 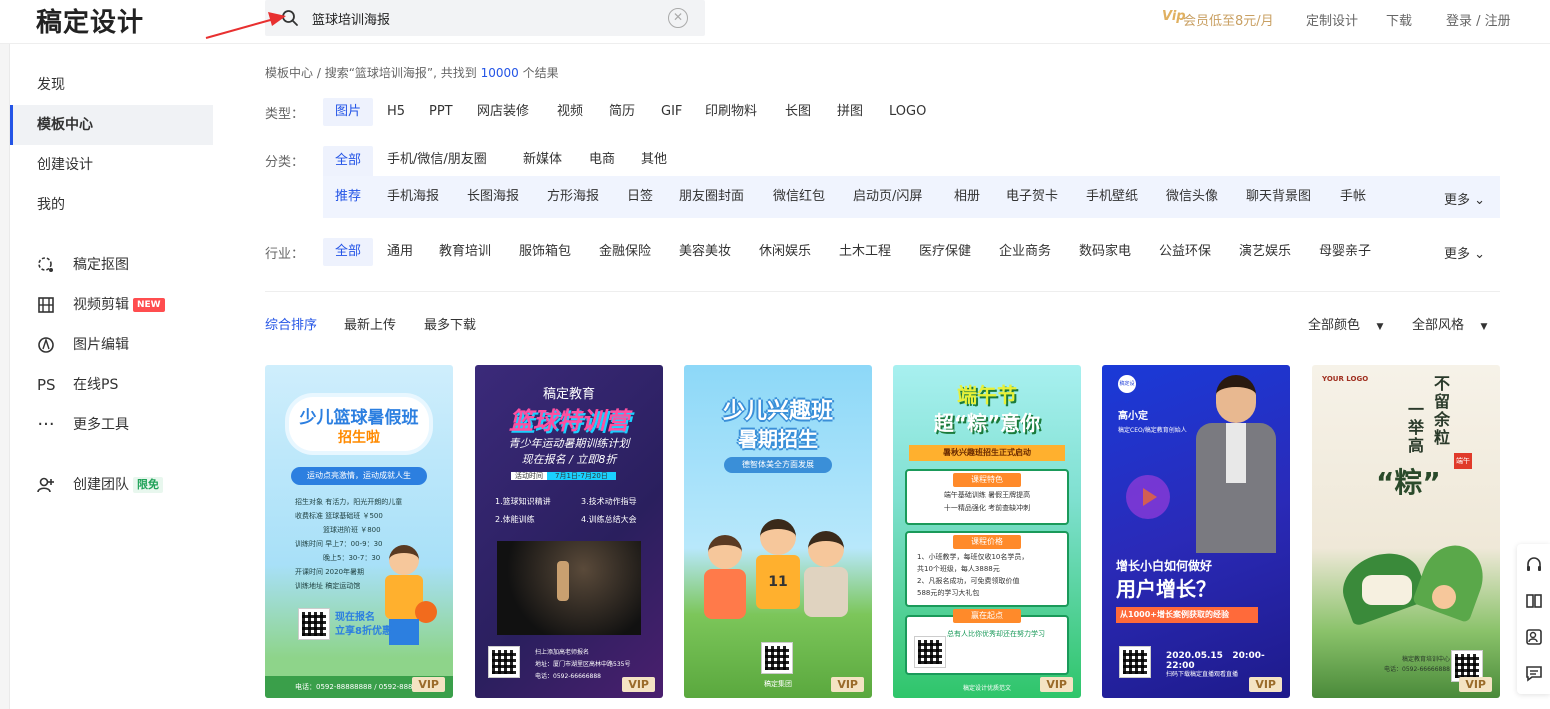 I want to click on vip-badge: VIP, so click(x=1475, y=684).